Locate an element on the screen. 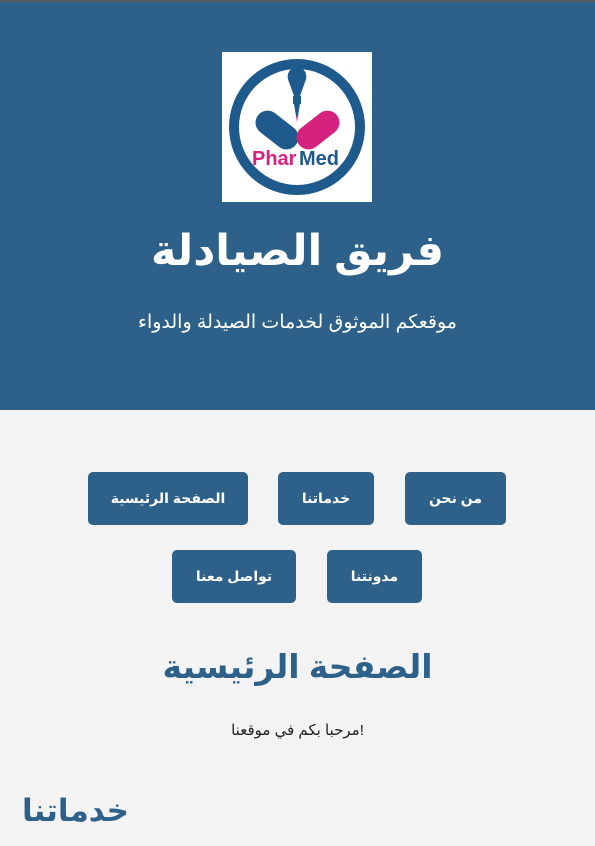 This screenshot has width=595, height=846. logo-text-phar: Phar is located at coordinates (274, 159).